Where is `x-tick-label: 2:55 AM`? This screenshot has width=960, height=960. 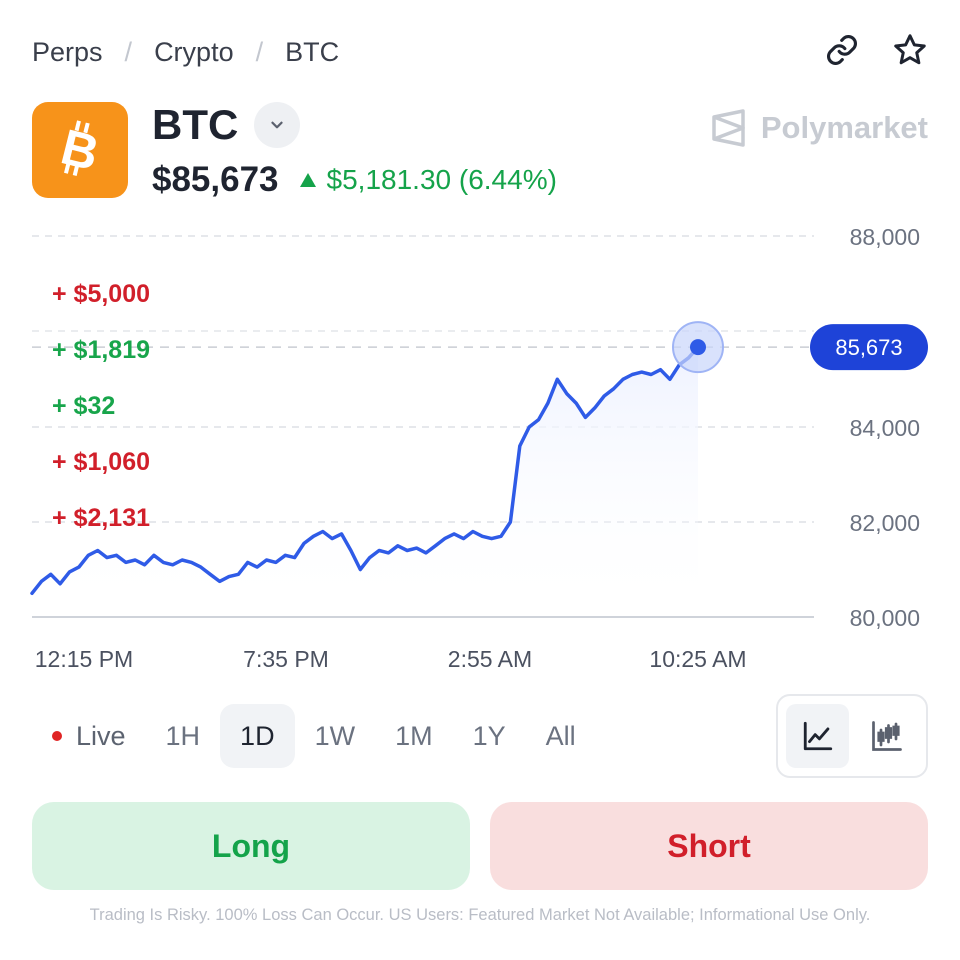 x-tick-label: 2:55 AM is located at coordinates (490, 659).